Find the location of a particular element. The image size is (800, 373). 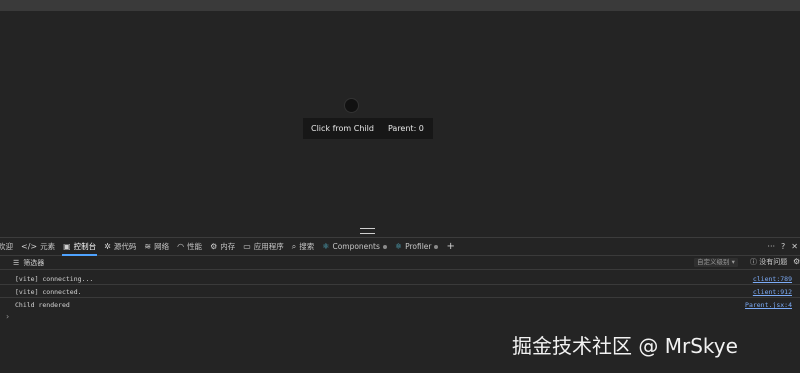

tab-components-label: Components is located at coordinates (356, 246).